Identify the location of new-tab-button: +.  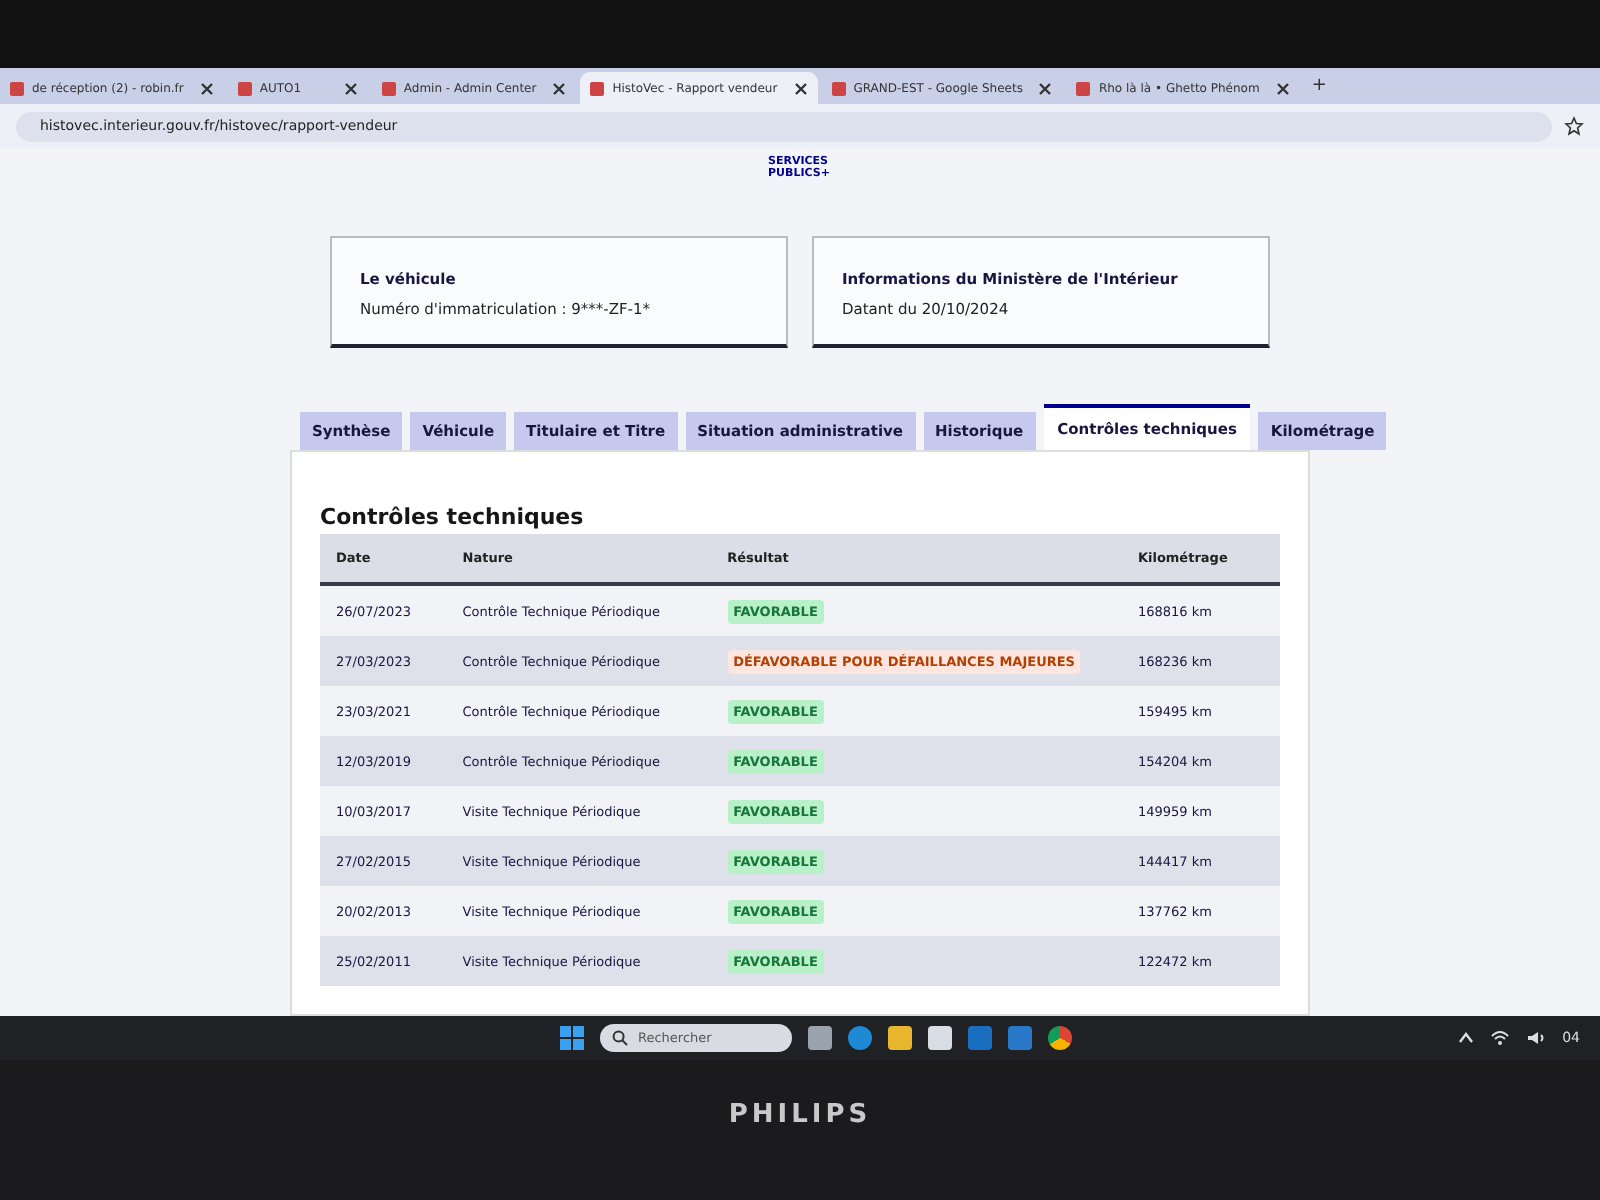
(1319, 86).